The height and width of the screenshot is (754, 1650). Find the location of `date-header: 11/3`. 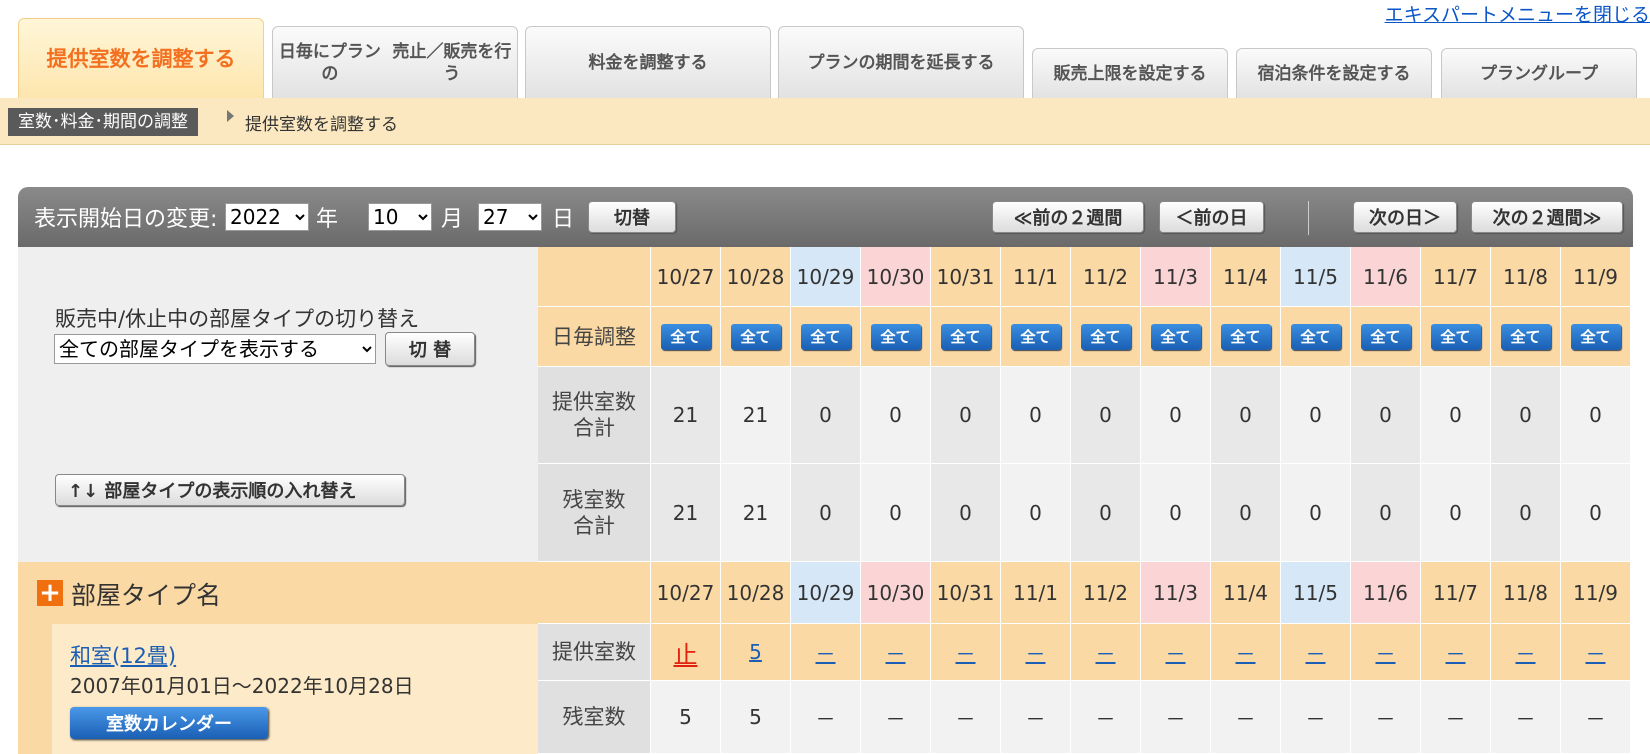

date-header: 11/3 is located at coordinates (1176, 277).